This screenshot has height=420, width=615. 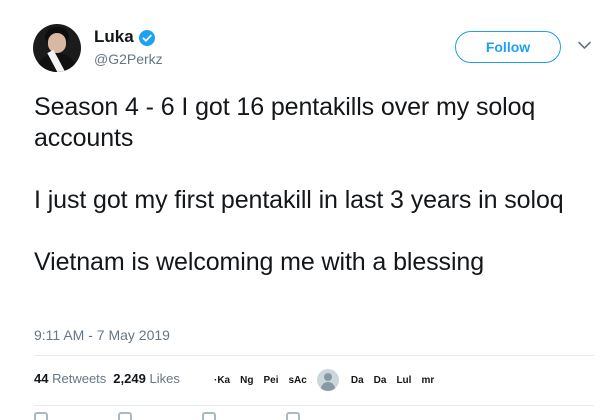 What do you see at coordinates (297, 380) in the screenshot?
I see `liker-avatar-label: sAc` at bounding box center [297, 380].